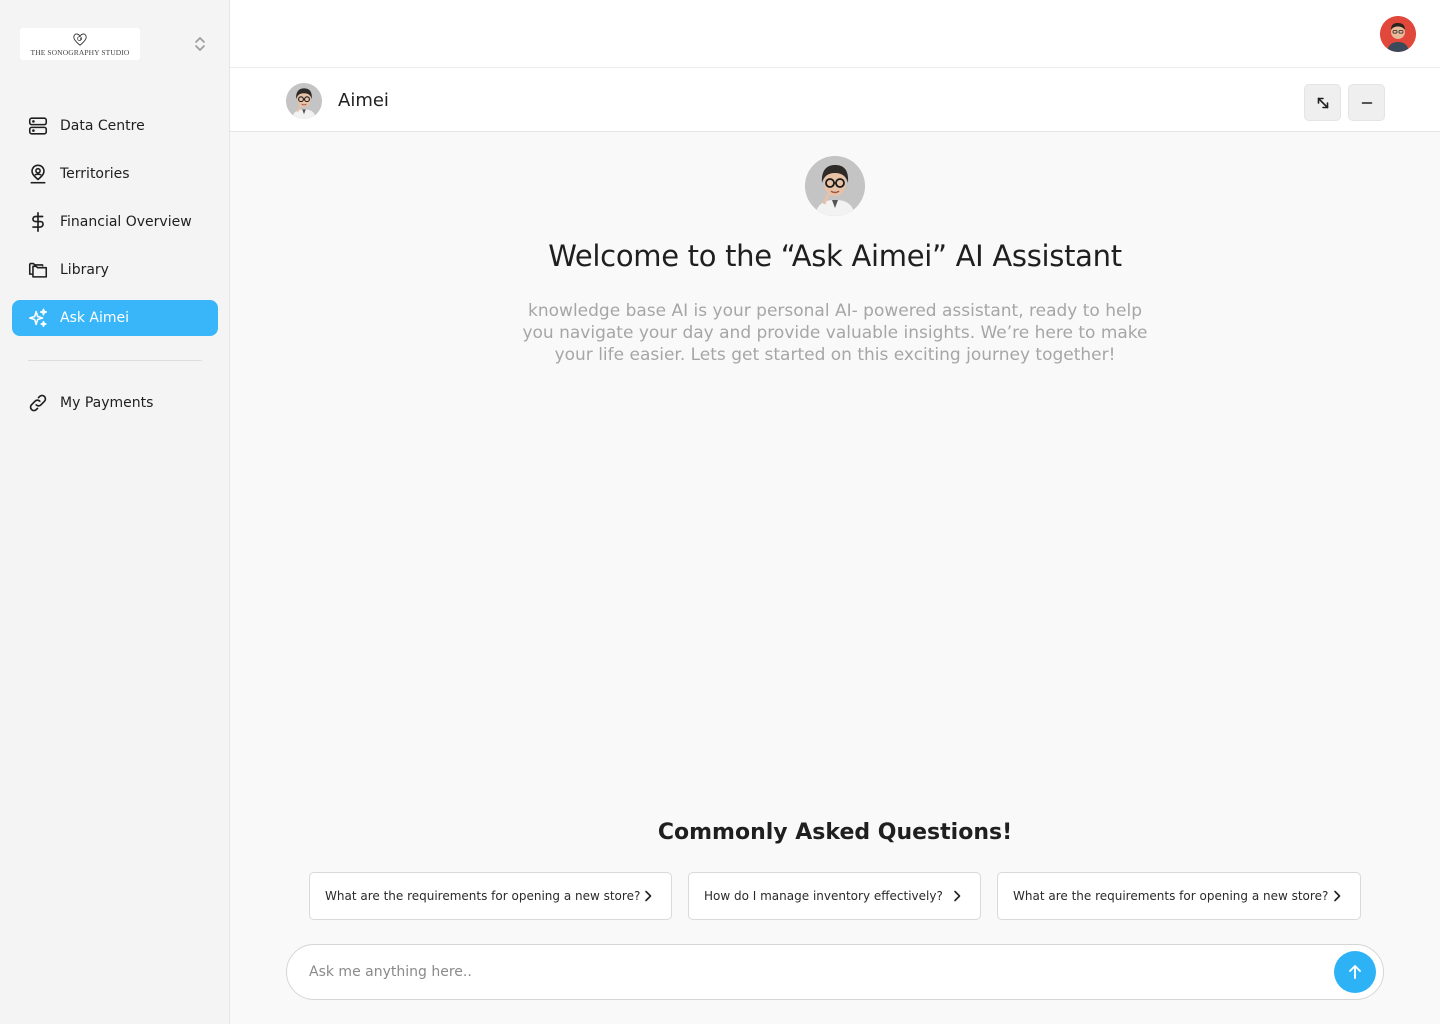  I want to click on chat-input, so click(809, 972).